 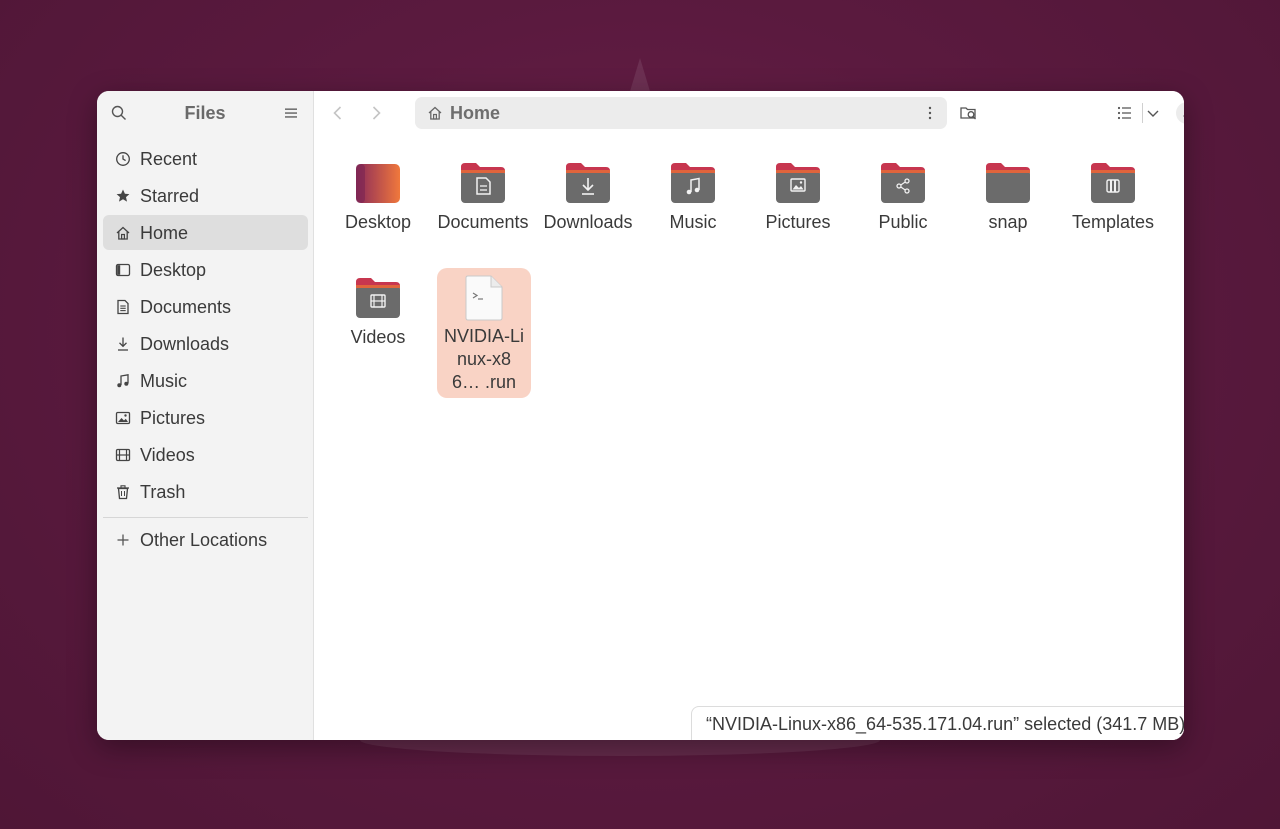 I want to click on sidebar-item-videos: Videos, so click(x=205, y=454).